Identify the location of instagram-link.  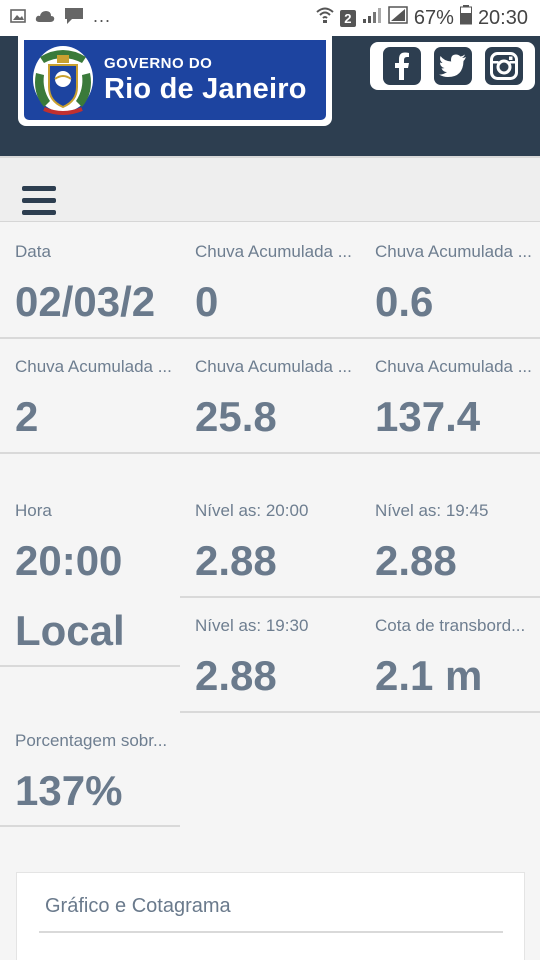
(503, 66).